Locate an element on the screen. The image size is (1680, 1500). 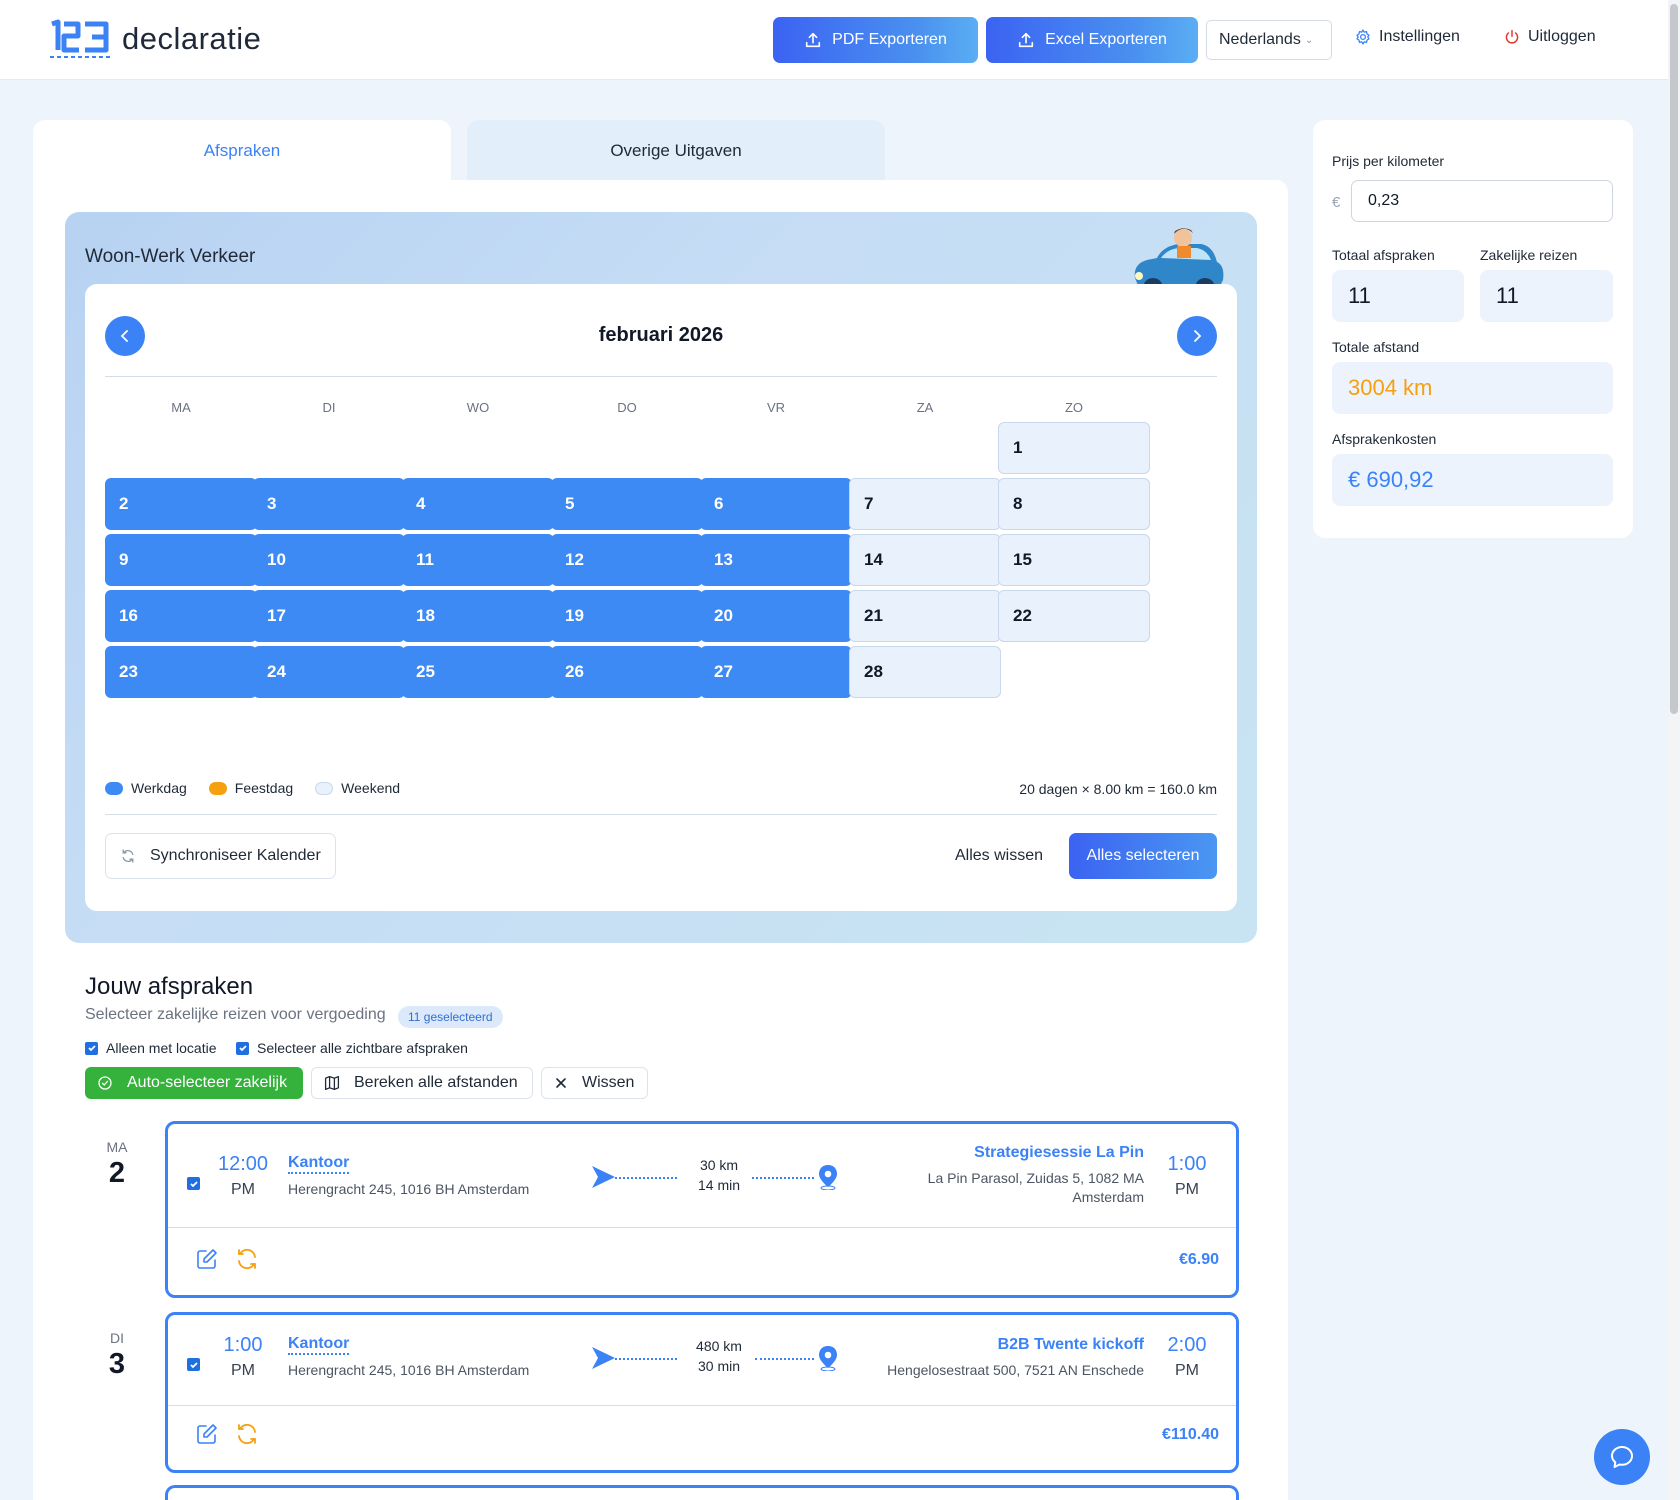
pdf-export-button: PDF Exporteren is located at coordinates (875, 40).